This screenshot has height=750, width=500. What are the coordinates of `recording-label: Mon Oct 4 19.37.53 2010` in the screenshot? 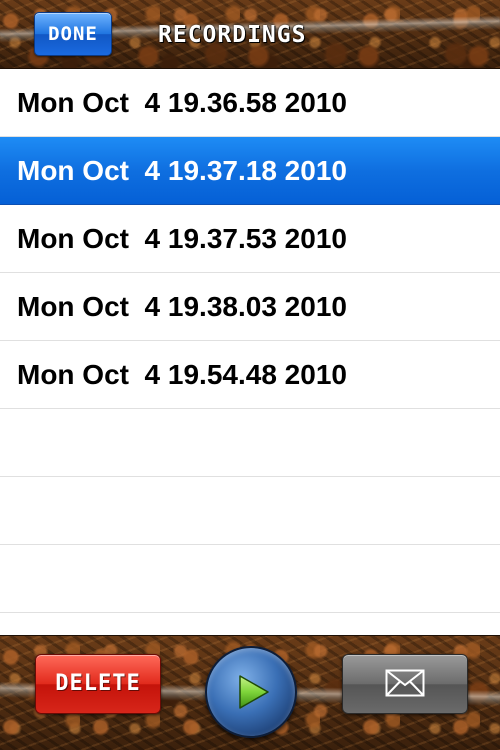 It's located at (182, 238).